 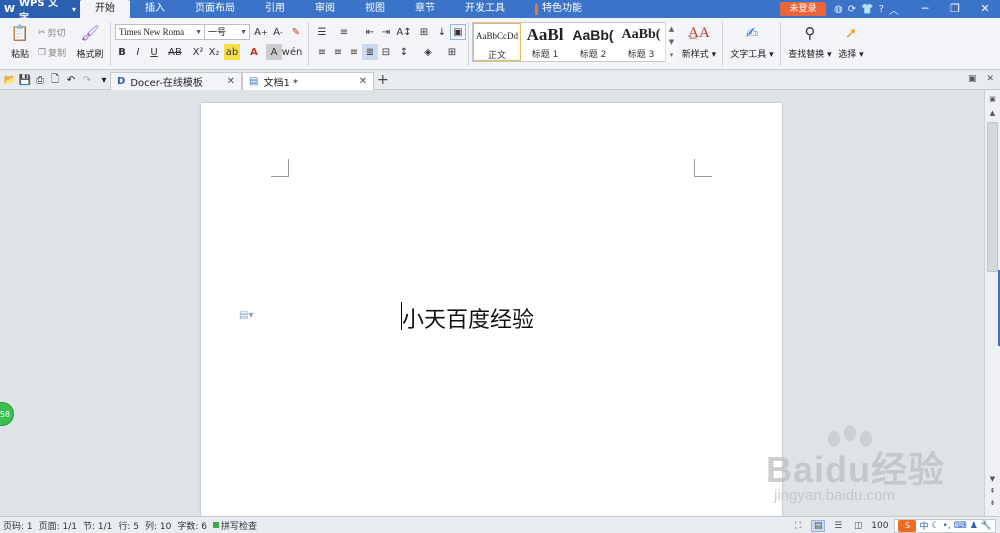 I want to click on status-column: 列: 10, so click(x=158, y=525).